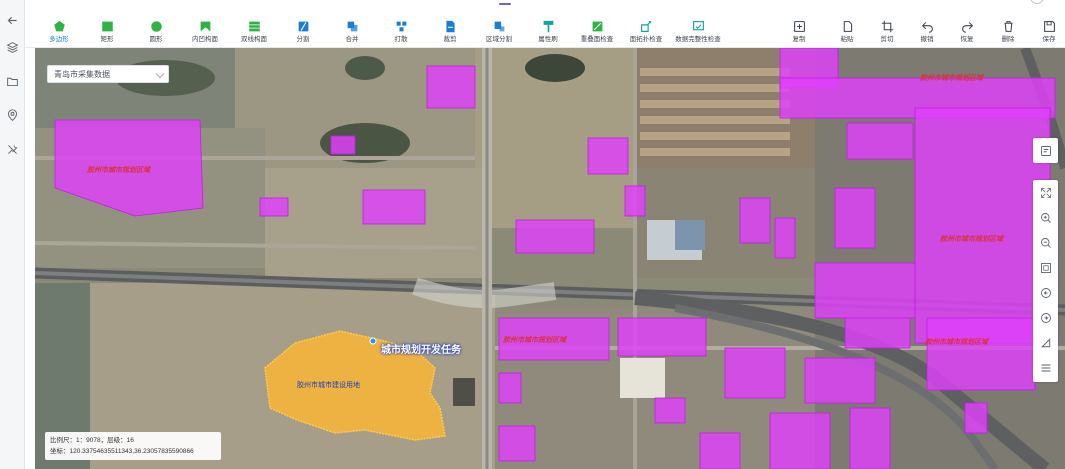 This screenshot has width=1065, height=469. Describe the element at coordinates (352, 33) in the screenshot. I see `merge-tool-button: 合并` at that location.